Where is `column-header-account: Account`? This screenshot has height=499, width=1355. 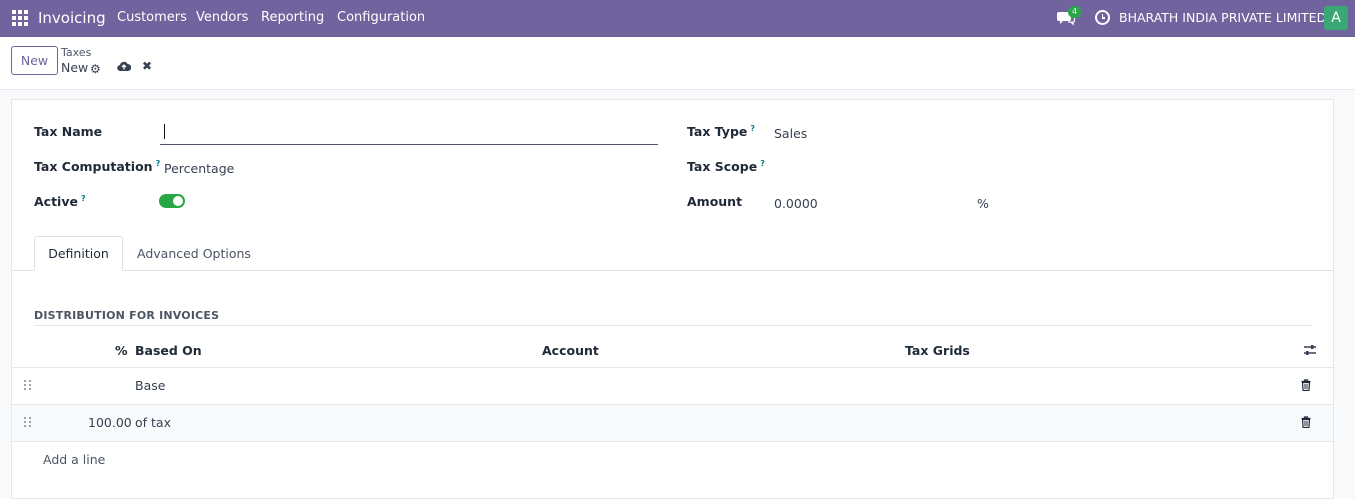 column-header-account: Account is located at coordinates (570, 350).